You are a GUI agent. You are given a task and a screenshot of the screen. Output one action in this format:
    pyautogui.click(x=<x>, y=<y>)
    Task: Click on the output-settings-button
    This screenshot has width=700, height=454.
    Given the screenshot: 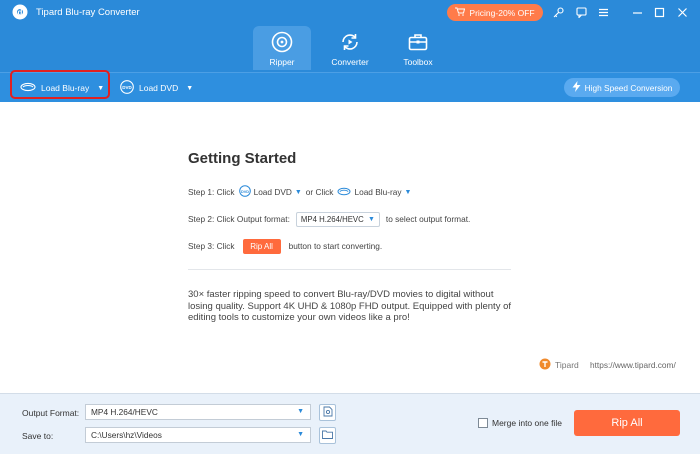 What is the action you would take?
    pyautogui.click(x=327, y=412)
    